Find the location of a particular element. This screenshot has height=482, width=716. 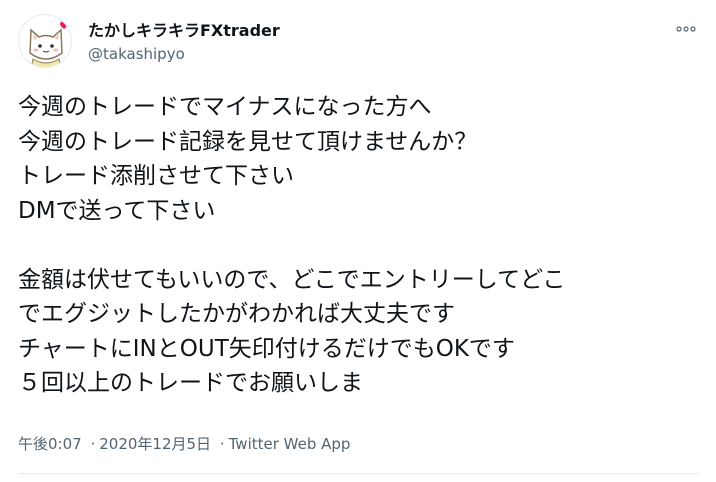

tweet-line: 今週のトレード記録を見せて頂けませんか？ is located at coordinates (248, 141).